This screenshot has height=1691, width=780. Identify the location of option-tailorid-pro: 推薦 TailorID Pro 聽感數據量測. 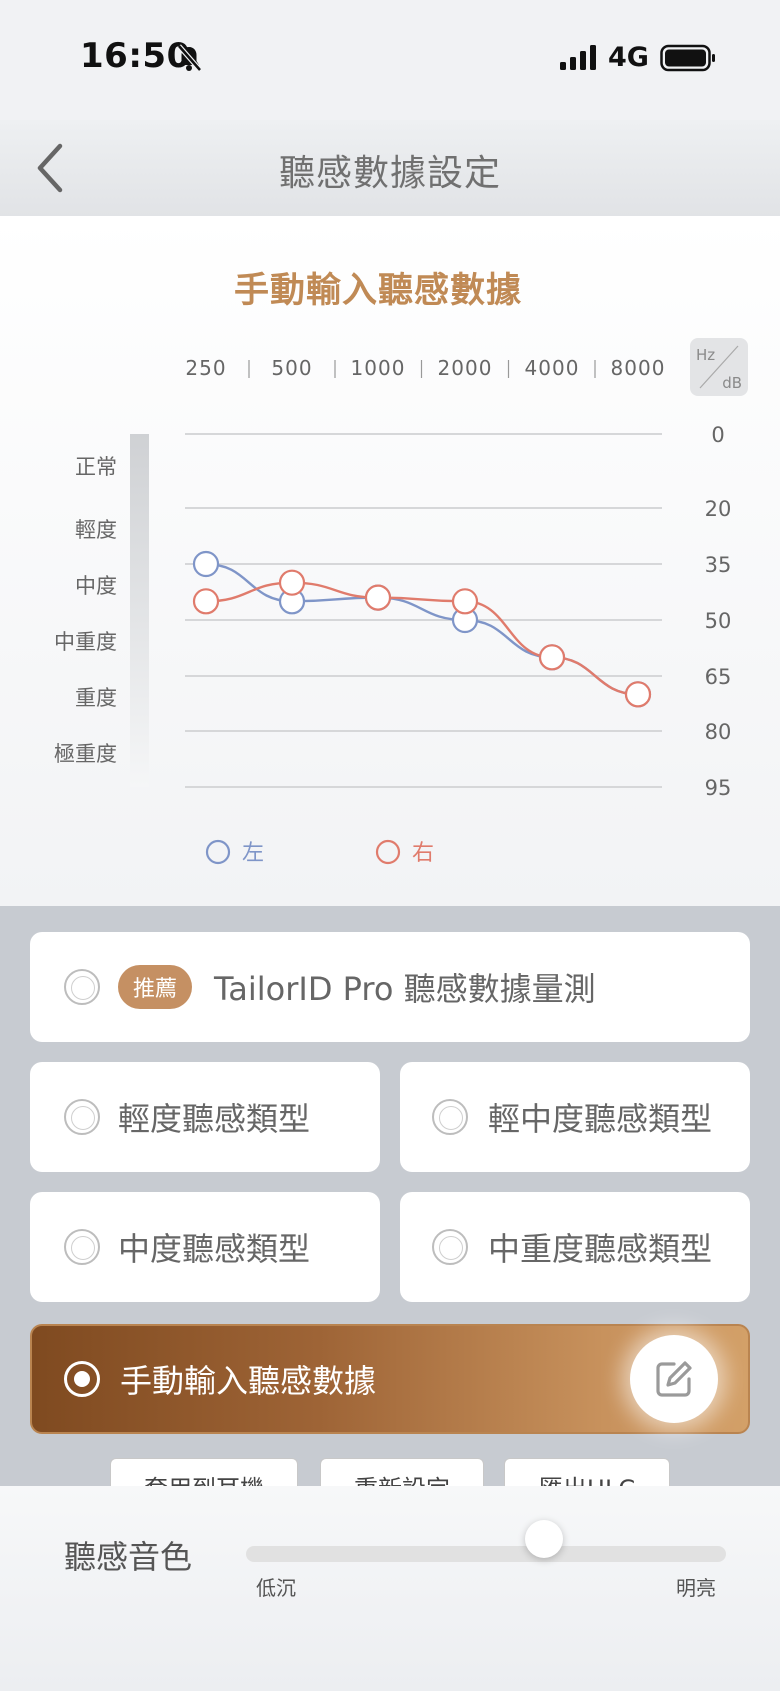
(390, 987).